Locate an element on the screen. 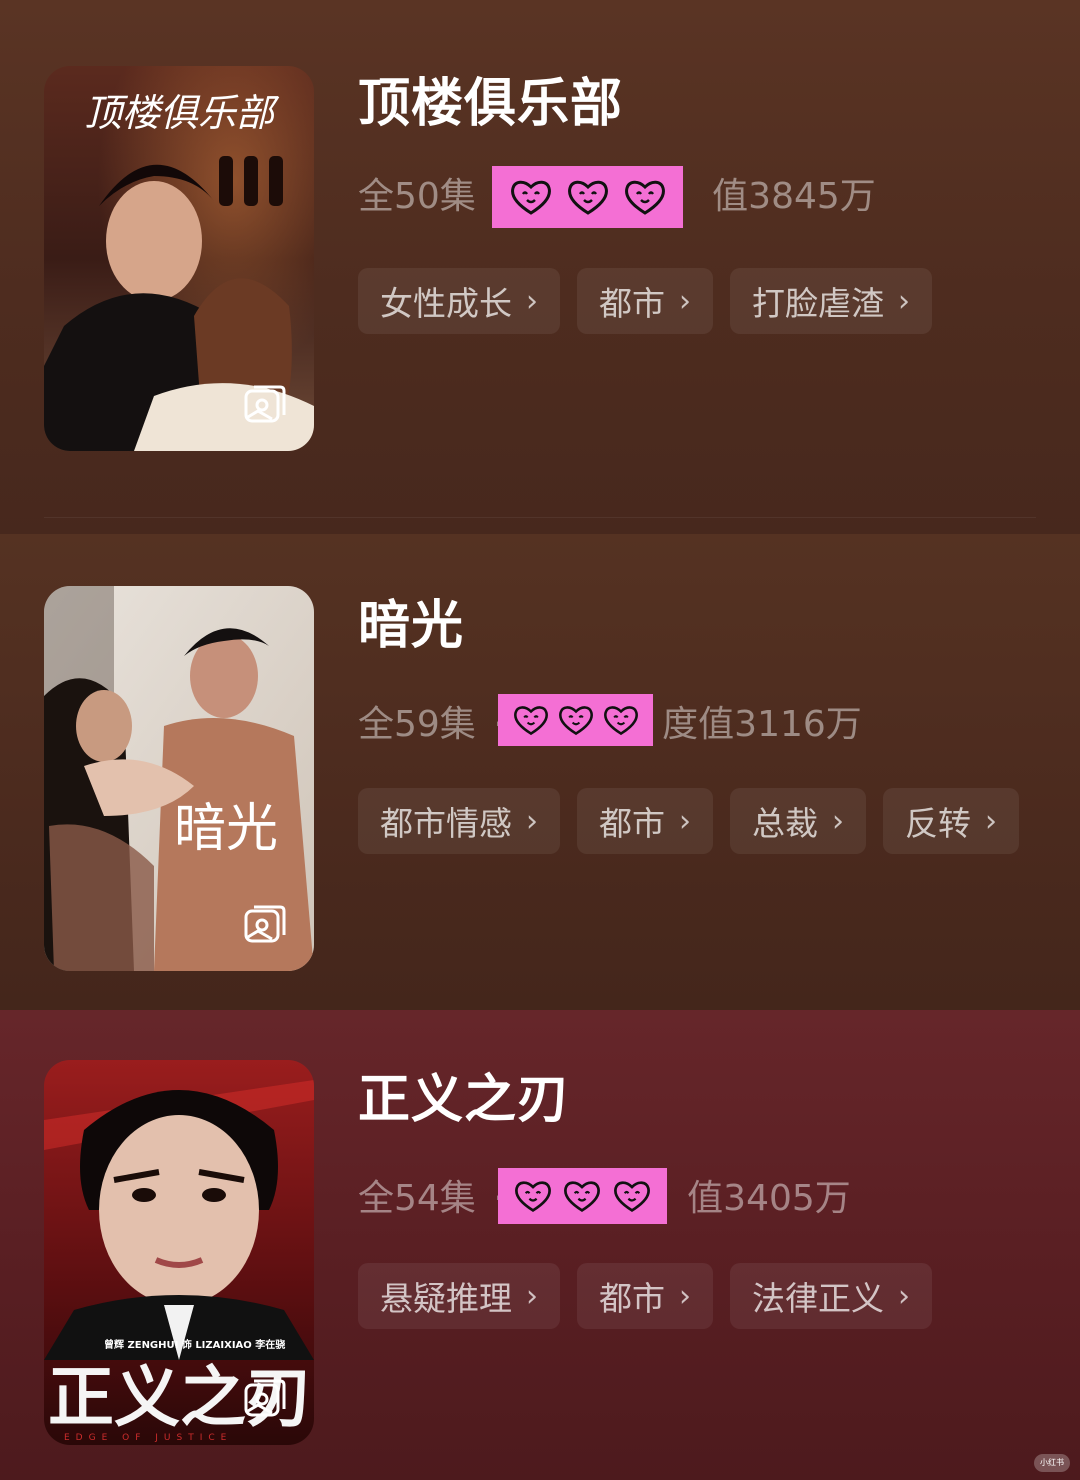 Image resolution: width=1080 pixels, height=1480 pixels. tag-chip: 女性成长 › is located at coordinates (459, 301).